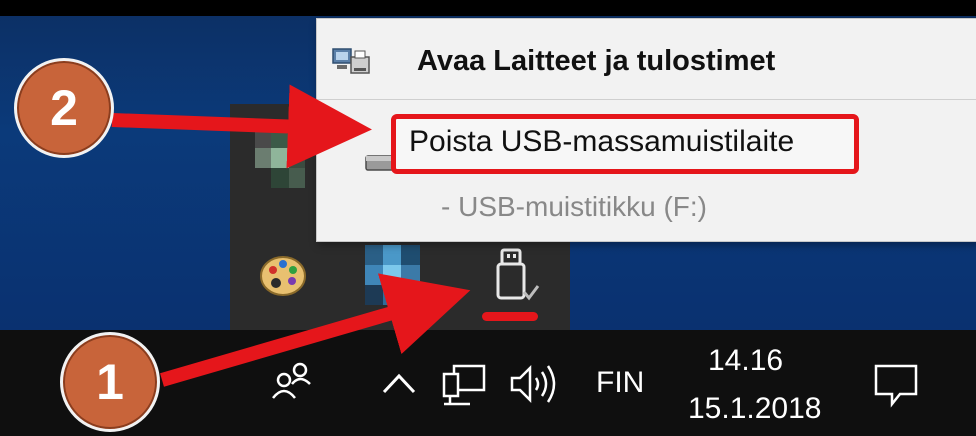 This screenshot has height=436, width=976. I want to click on pixelated-blue-app-icon, so click(392, 275).